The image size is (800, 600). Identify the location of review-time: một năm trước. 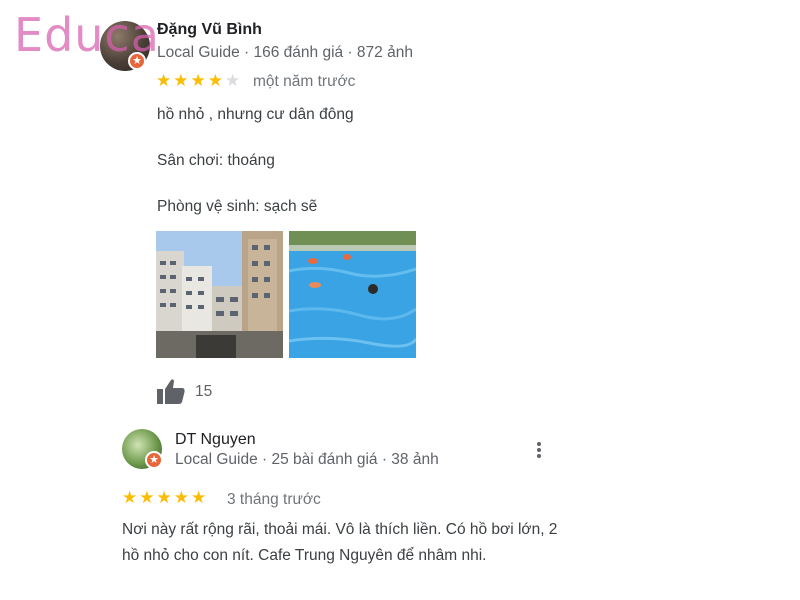
(304, 81).